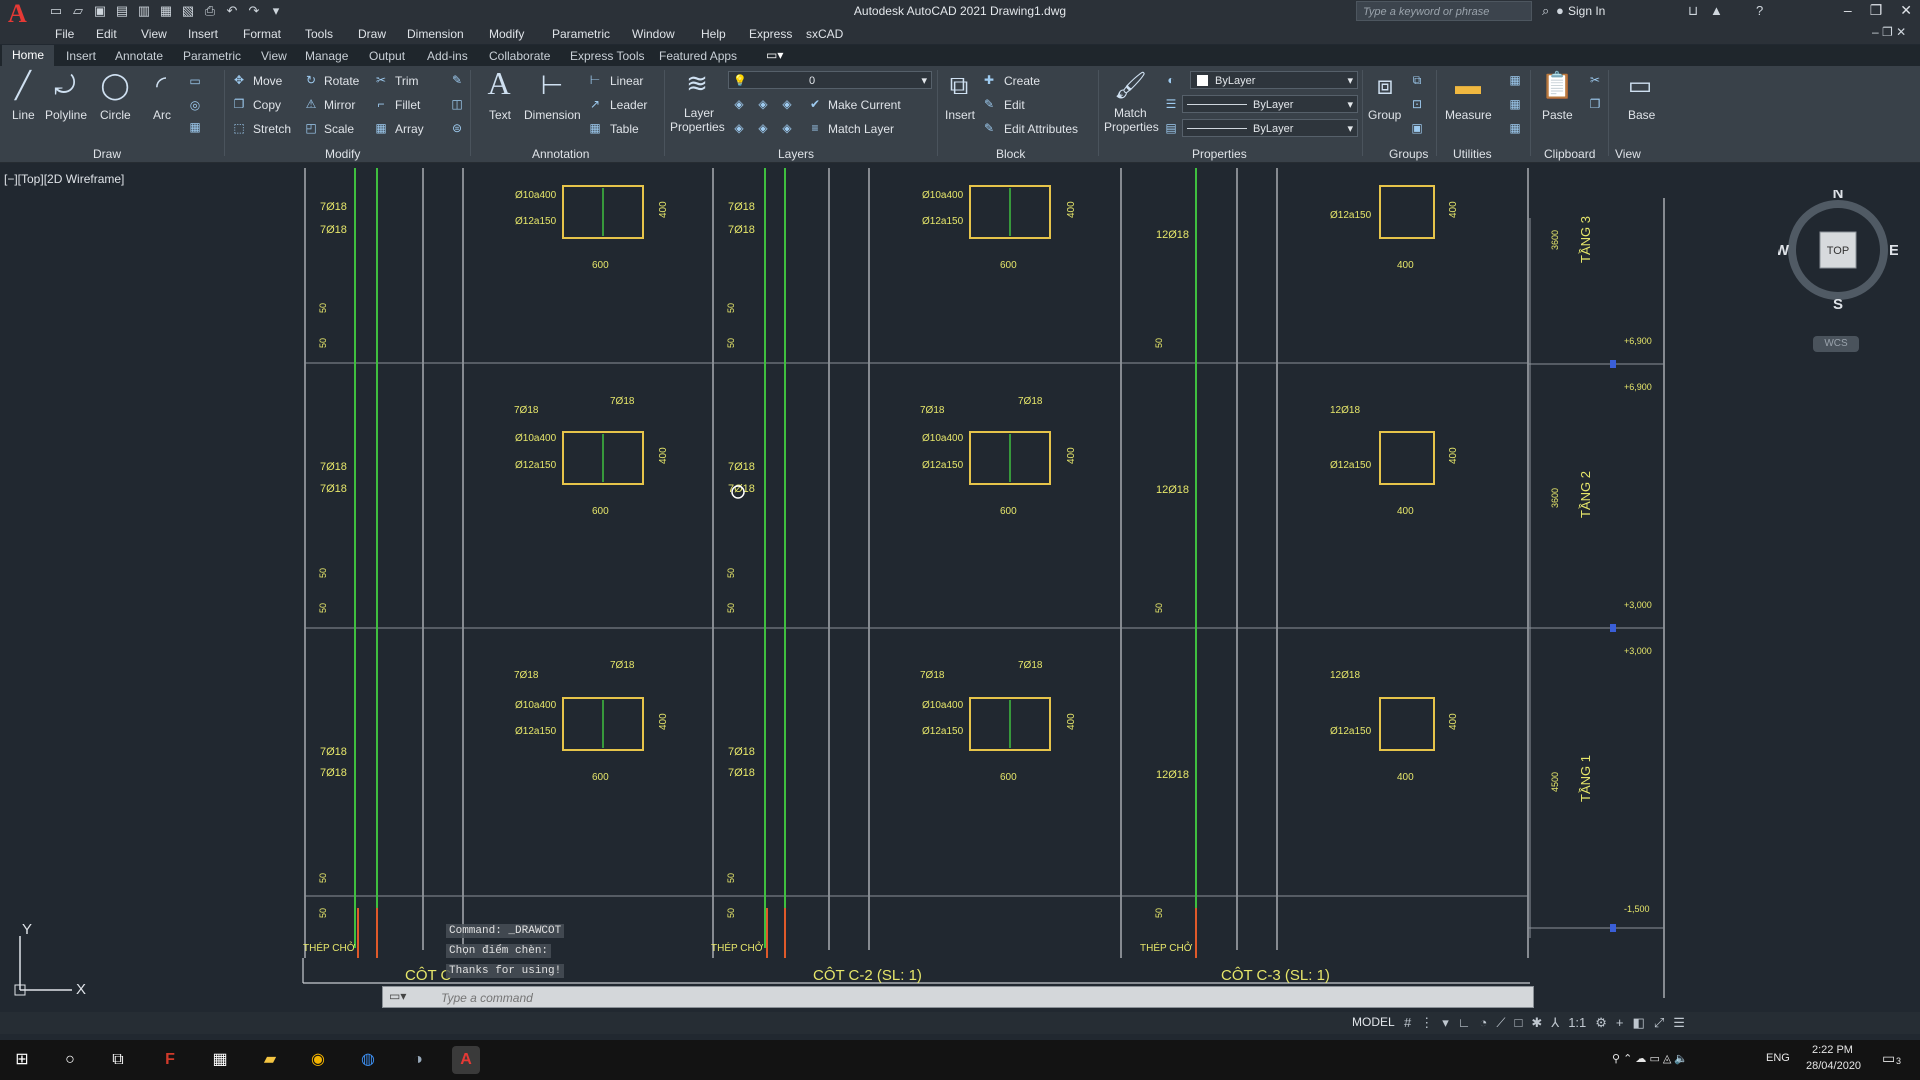 This screenshot has width=1920, height=1080. Describe the element at coordinates (595, 128) in the screenshot. I see `table-icon: ▦` at that location.